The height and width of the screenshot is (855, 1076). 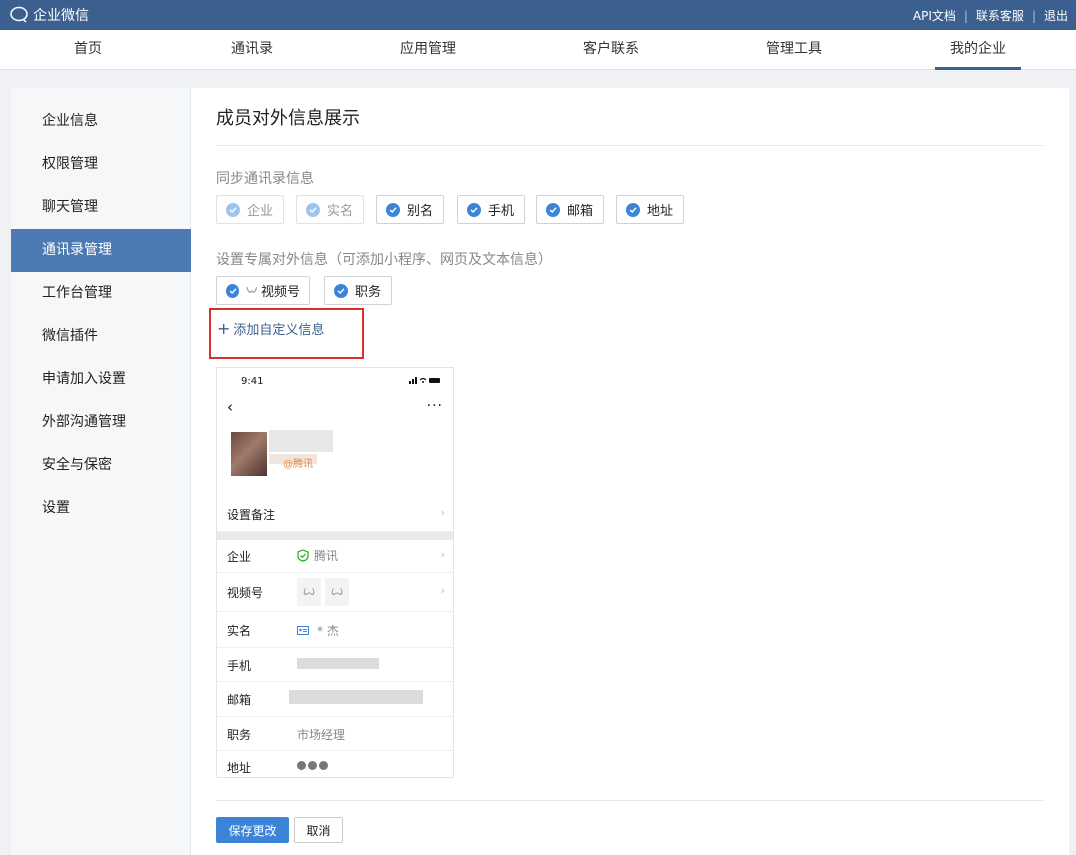 I want to click on row-value: * 杰, so click(x=318, y=630).